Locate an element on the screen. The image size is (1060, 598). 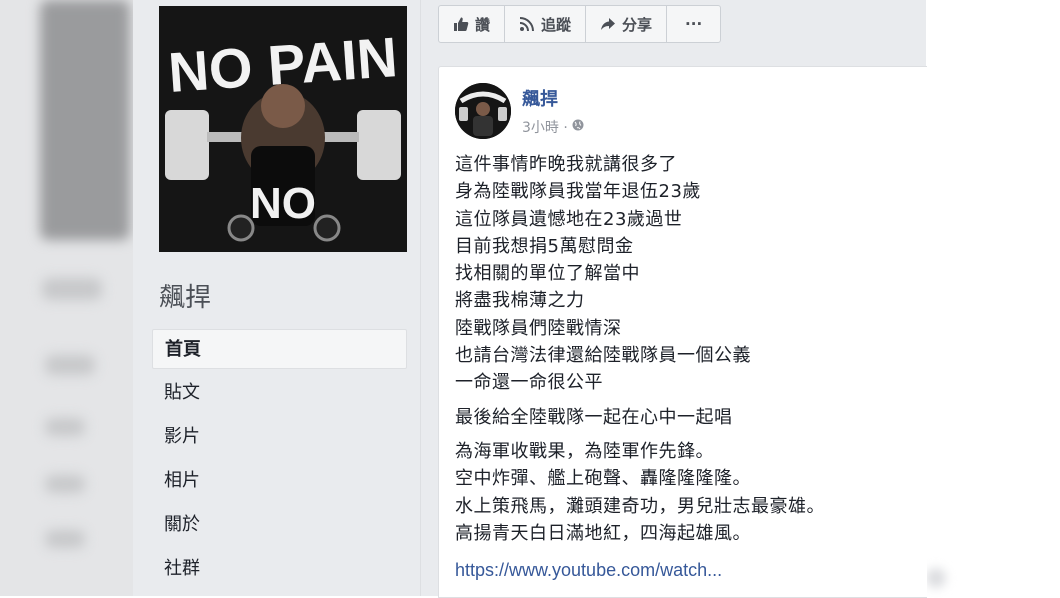
globe-icon is located at coordinates (578, 127).